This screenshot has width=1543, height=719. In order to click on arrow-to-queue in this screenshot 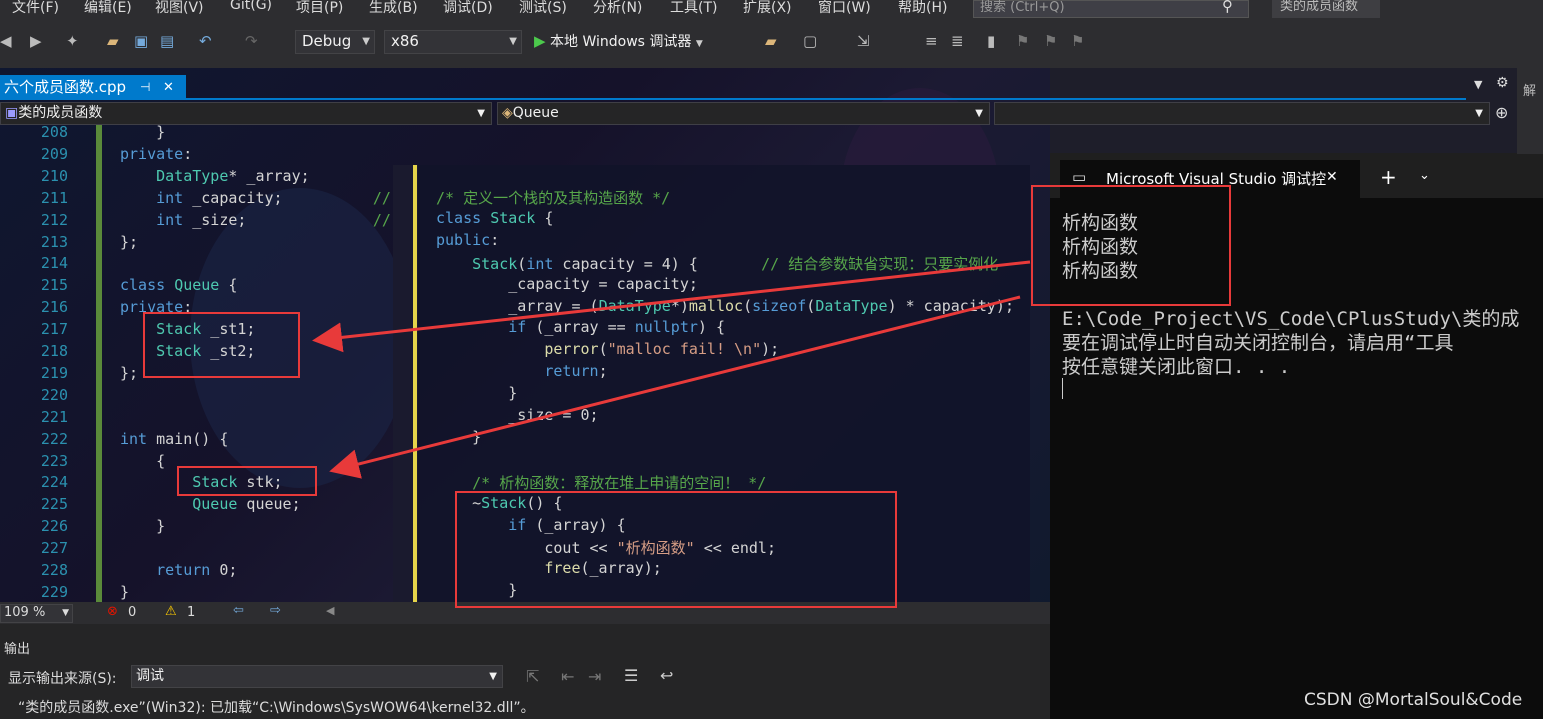, I will do `click(671, 306)`.